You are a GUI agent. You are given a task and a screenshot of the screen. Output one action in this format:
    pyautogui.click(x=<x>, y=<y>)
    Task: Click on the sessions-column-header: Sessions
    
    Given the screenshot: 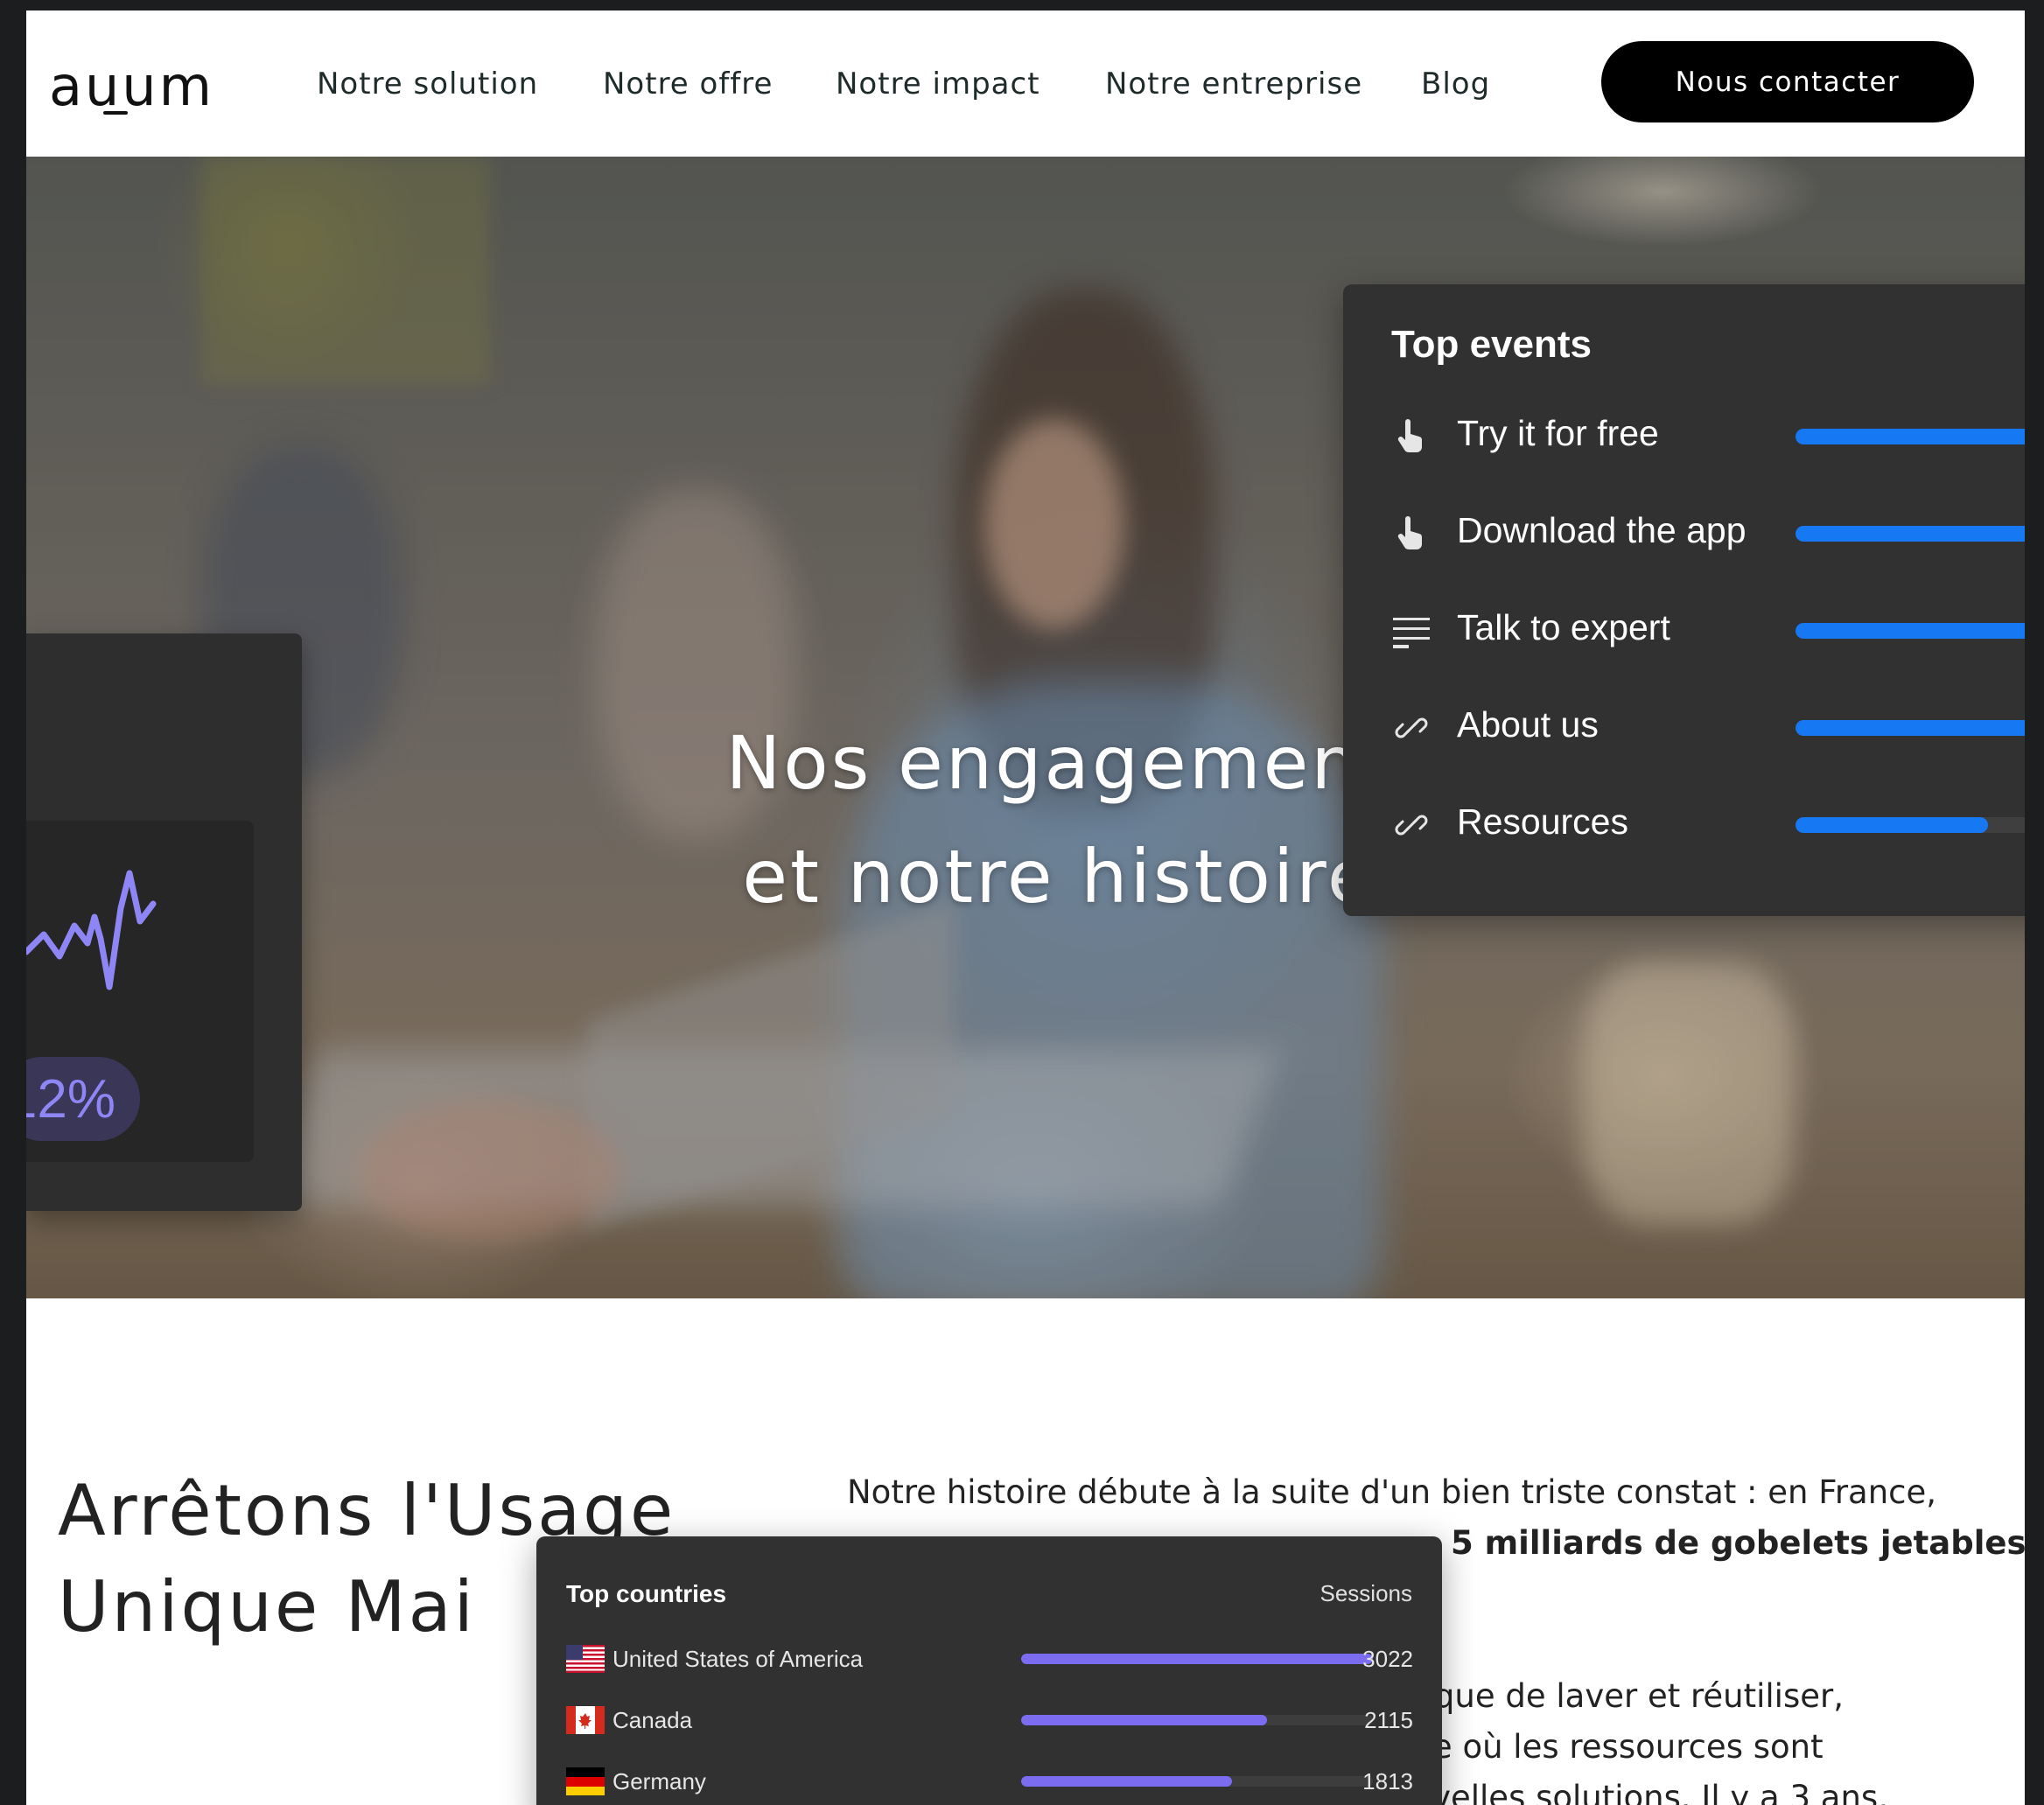 What is the action you would take?
    pyautogui.click(x=1366, y=1593)
    